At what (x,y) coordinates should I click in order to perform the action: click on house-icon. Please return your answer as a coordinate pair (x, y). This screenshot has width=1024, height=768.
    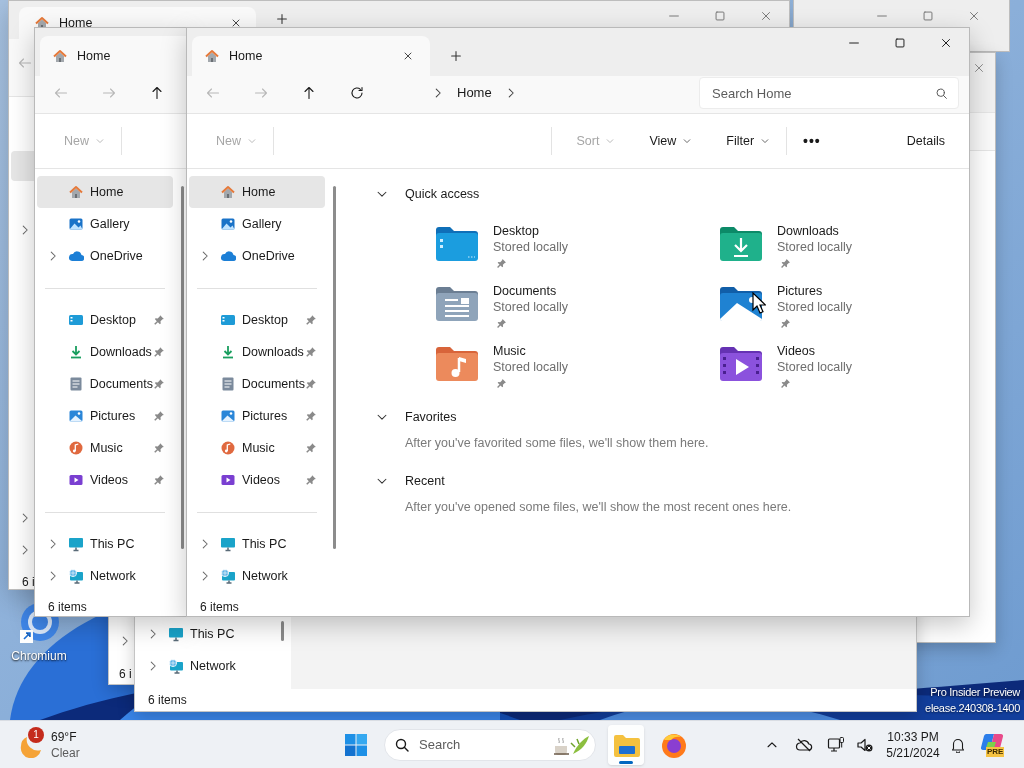
    Looking at the image, I should click on (212, 56).